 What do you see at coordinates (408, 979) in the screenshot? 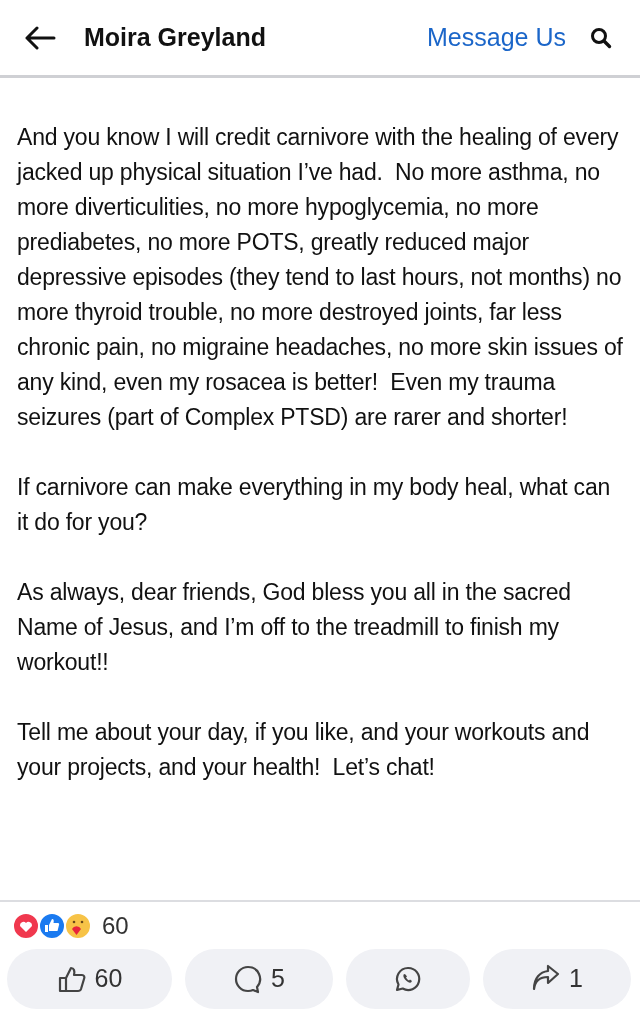
I see `whatsapp-icon` at bounding box center [408, 979].